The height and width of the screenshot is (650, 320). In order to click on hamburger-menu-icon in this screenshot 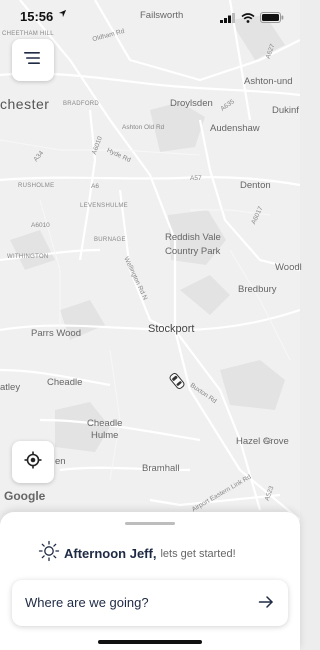, I will do `click(33, 60)`.